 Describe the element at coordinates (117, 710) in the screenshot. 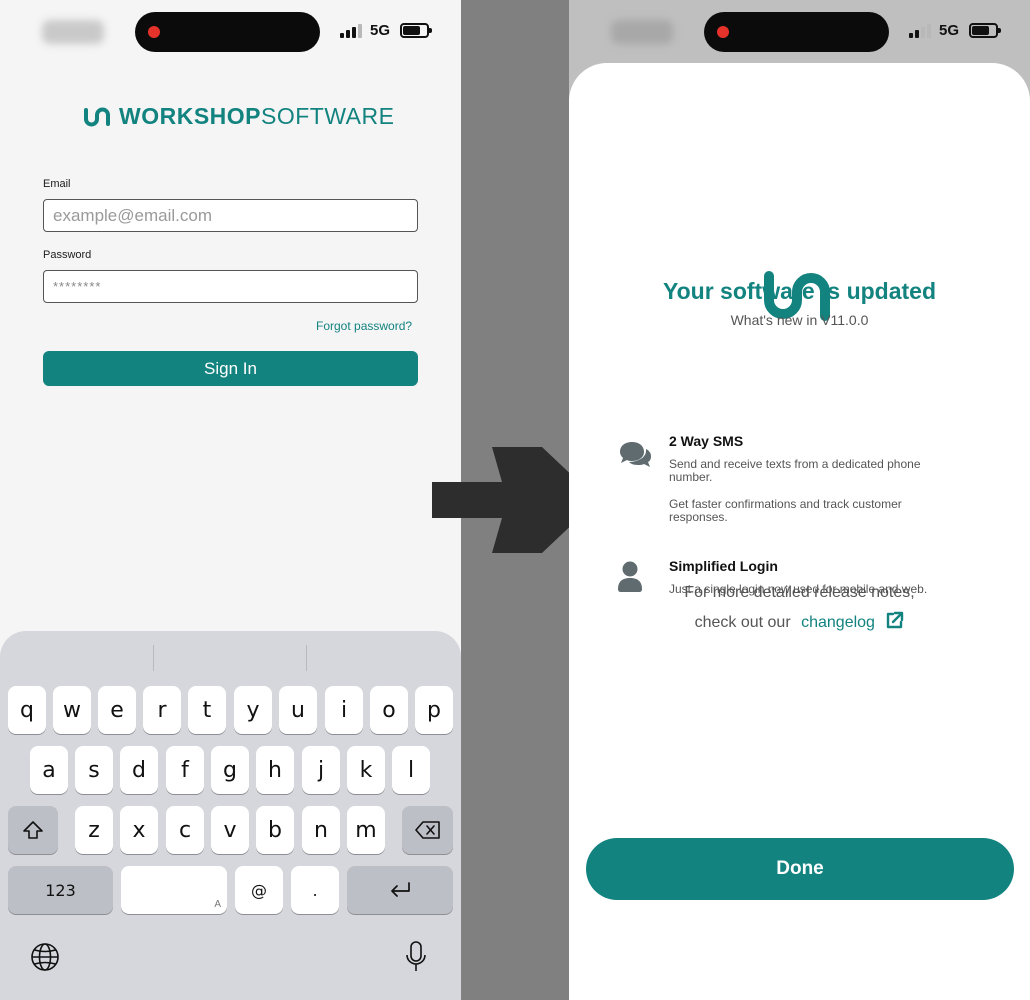

I see `key-e: e` at that location.